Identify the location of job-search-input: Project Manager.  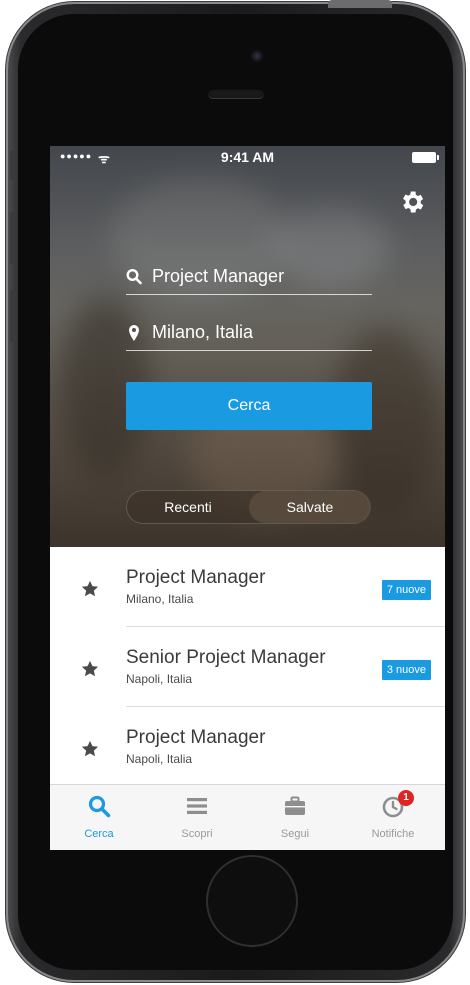
(249, 277).